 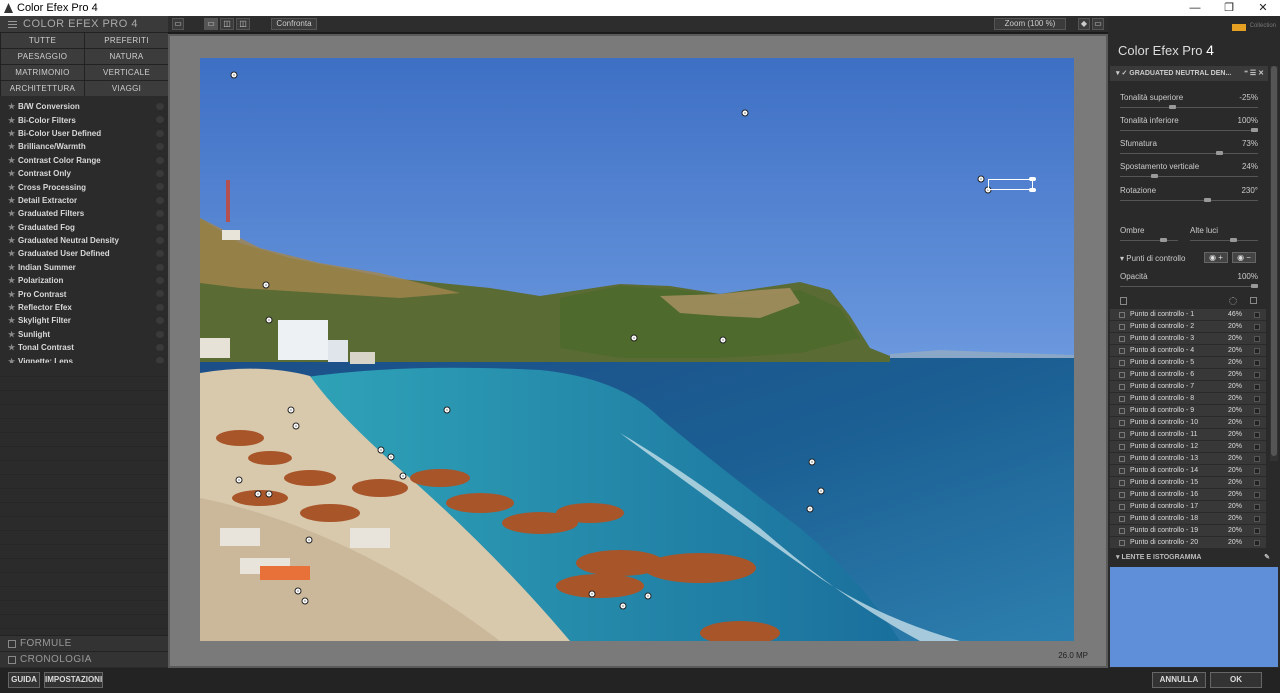 What do you see at coordinates (1253, 300) in the screenshot?
I see `mask-icon` at bounding box center [1253, 300].